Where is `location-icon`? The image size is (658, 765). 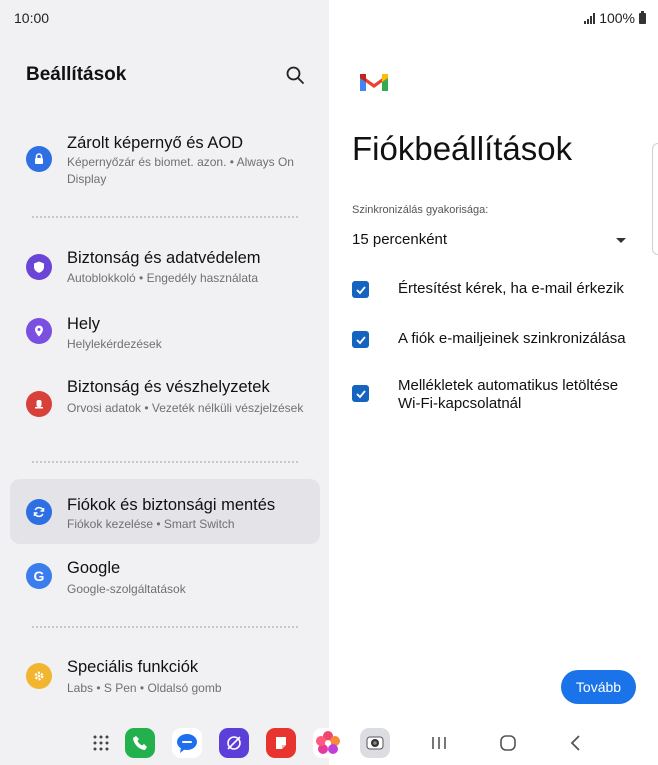 location-icon is located at coordinates (39, 331).